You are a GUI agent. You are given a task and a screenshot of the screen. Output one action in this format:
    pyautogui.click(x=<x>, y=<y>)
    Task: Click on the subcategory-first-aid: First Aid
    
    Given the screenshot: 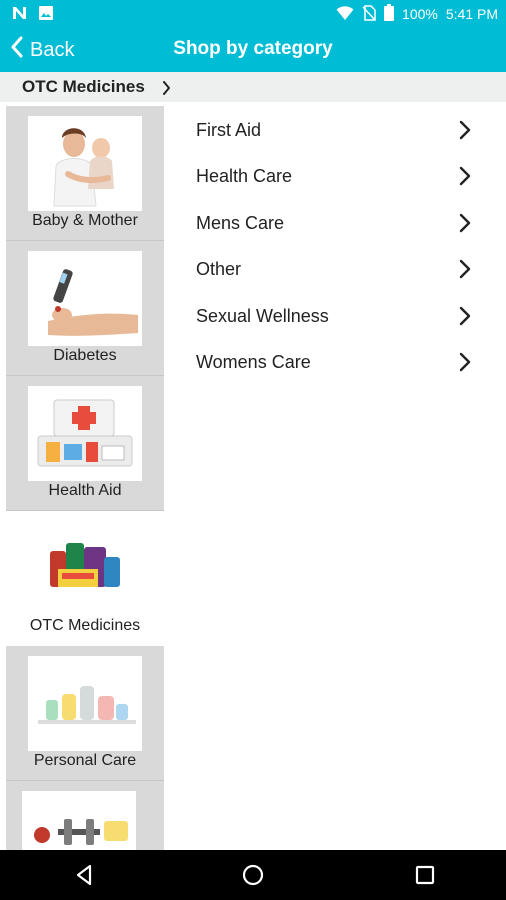 What is the action you would take?
    pyautogui.click(x=338, y=131)
    